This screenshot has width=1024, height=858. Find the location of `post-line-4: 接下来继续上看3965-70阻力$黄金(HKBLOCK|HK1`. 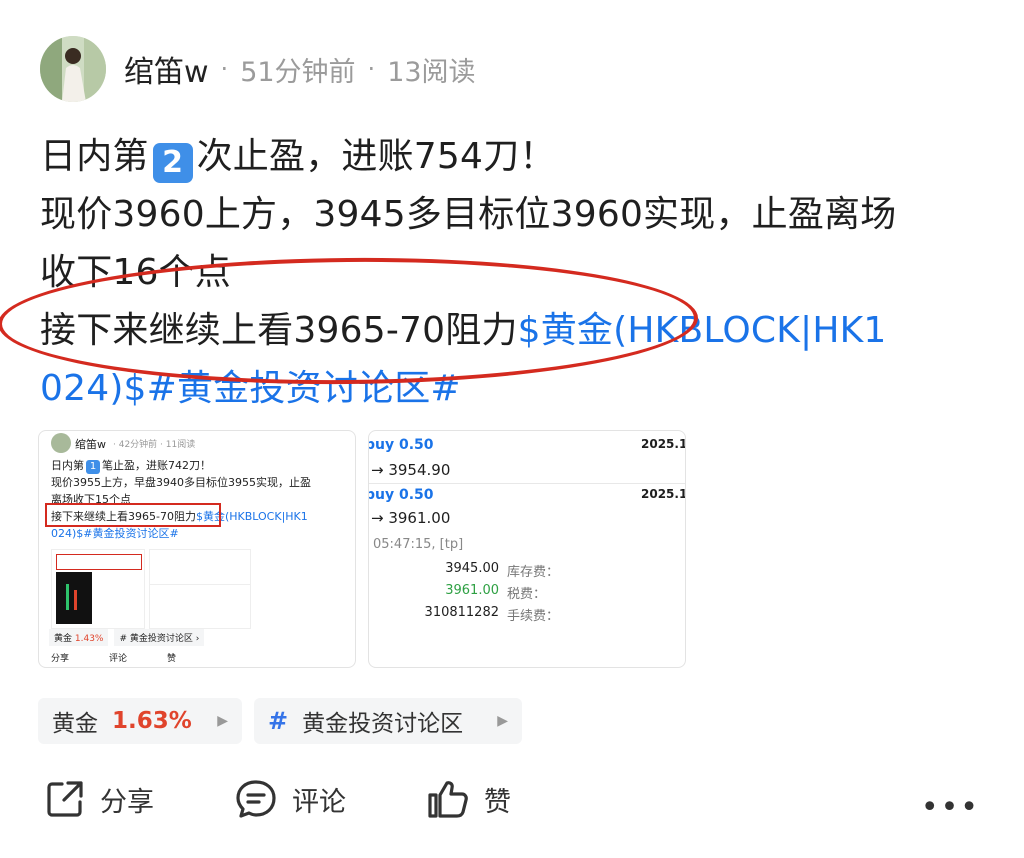

post-line-4: 接下来继续上看3965-70阻力$黄金(HKBLOCK|HK1 is located at coordinates (520, 331).